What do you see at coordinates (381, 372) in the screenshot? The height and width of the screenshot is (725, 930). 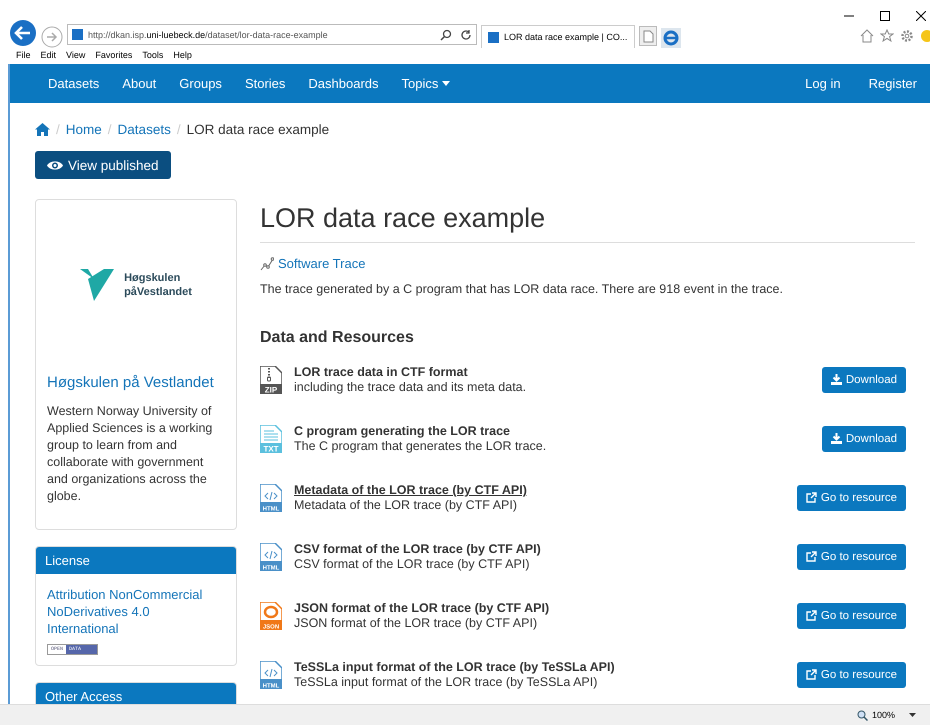 I see `resource-title-link: LOR trace data in CTF format` at bounding box center [381, 372].